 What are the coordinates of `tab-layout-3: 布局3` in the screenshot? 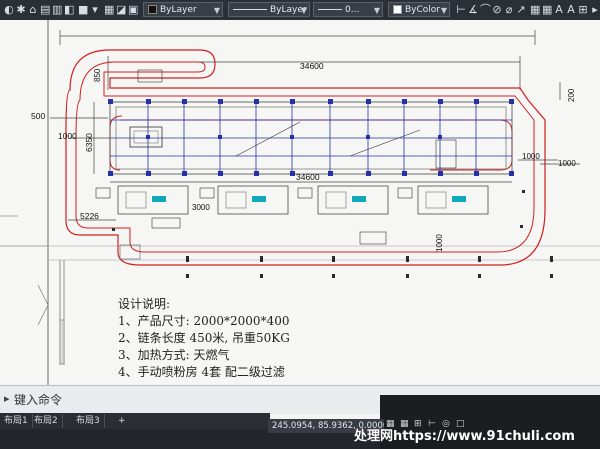 It's located at (88, 421).